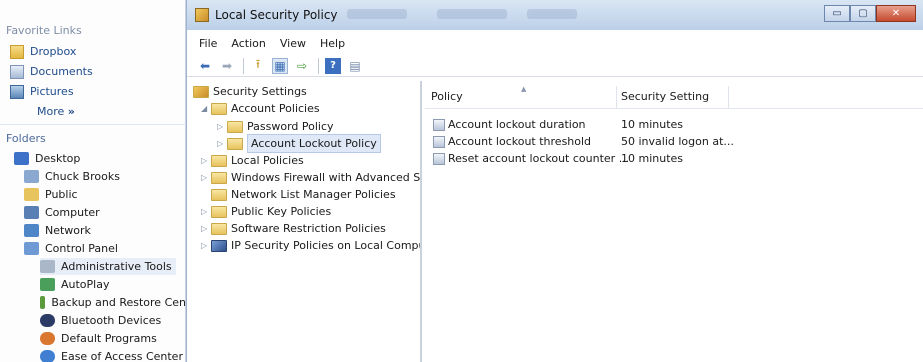 The width and height of the screenshot is (923, 362). I want to click on folder-item-public: Public, so click(51, 194).